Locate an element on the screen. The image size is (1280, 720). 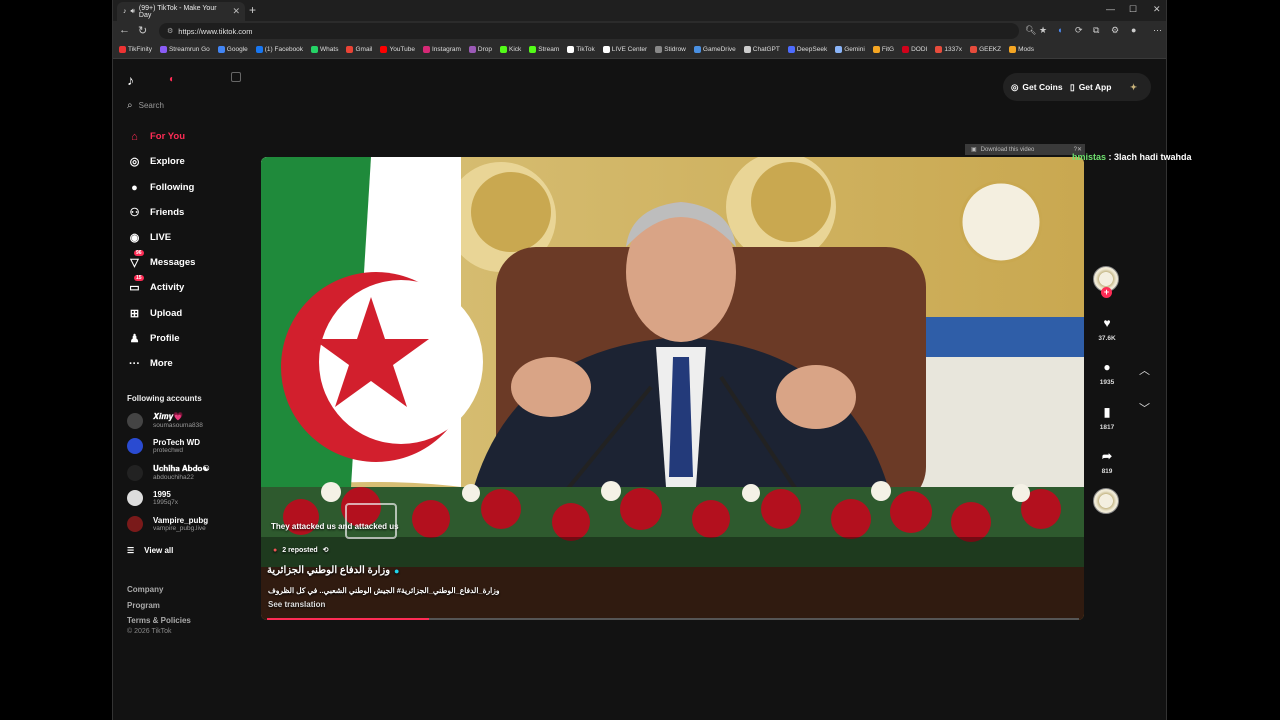
video-progress-bar is located at coordinates (673, 619).